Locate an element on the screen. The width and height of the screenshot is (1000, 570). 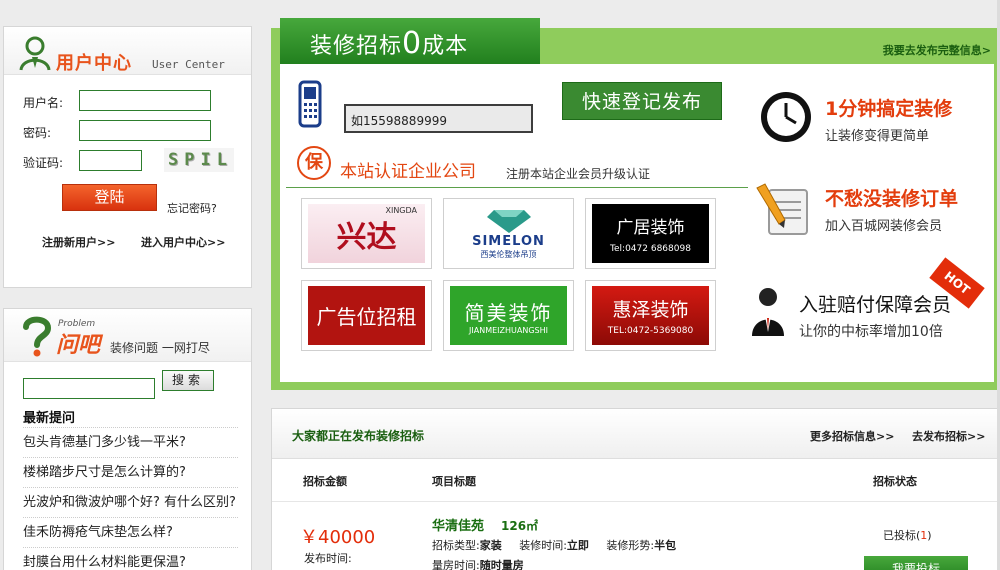
promo-tab-suffix: 成本 is located at coordinates (445, 46).